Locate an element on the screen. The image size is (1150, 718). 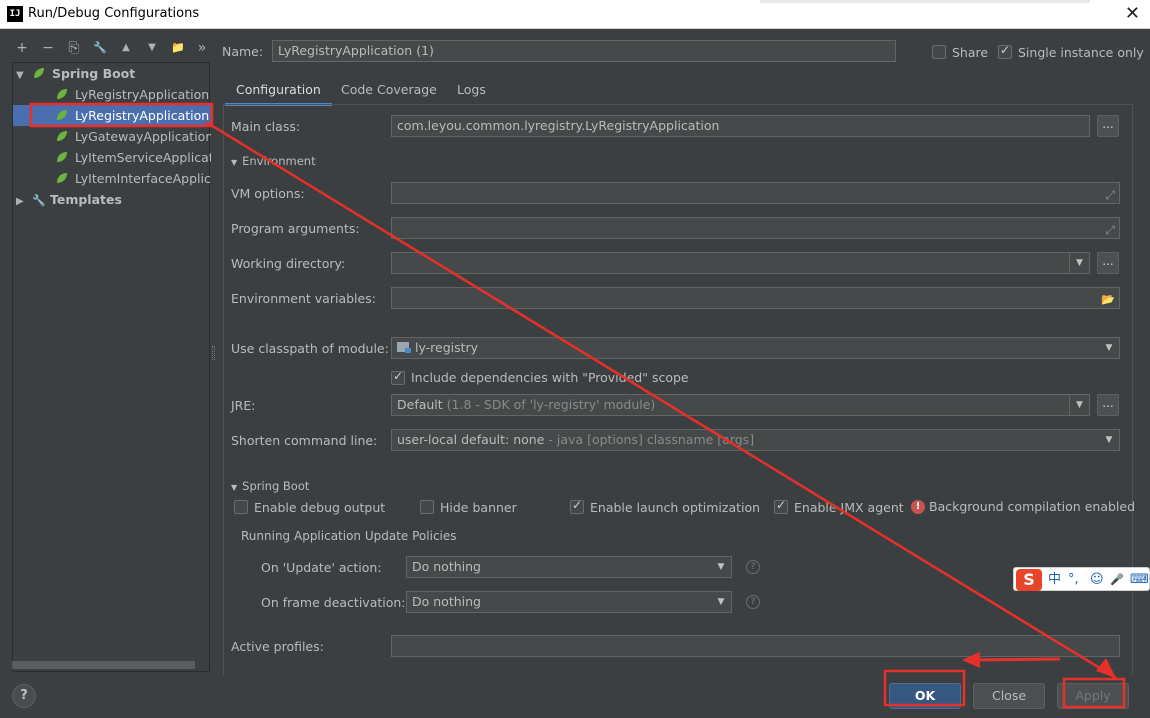
tree-item-ly-item-service: LyItemServiceApplication is located at coordinates (112, 157).